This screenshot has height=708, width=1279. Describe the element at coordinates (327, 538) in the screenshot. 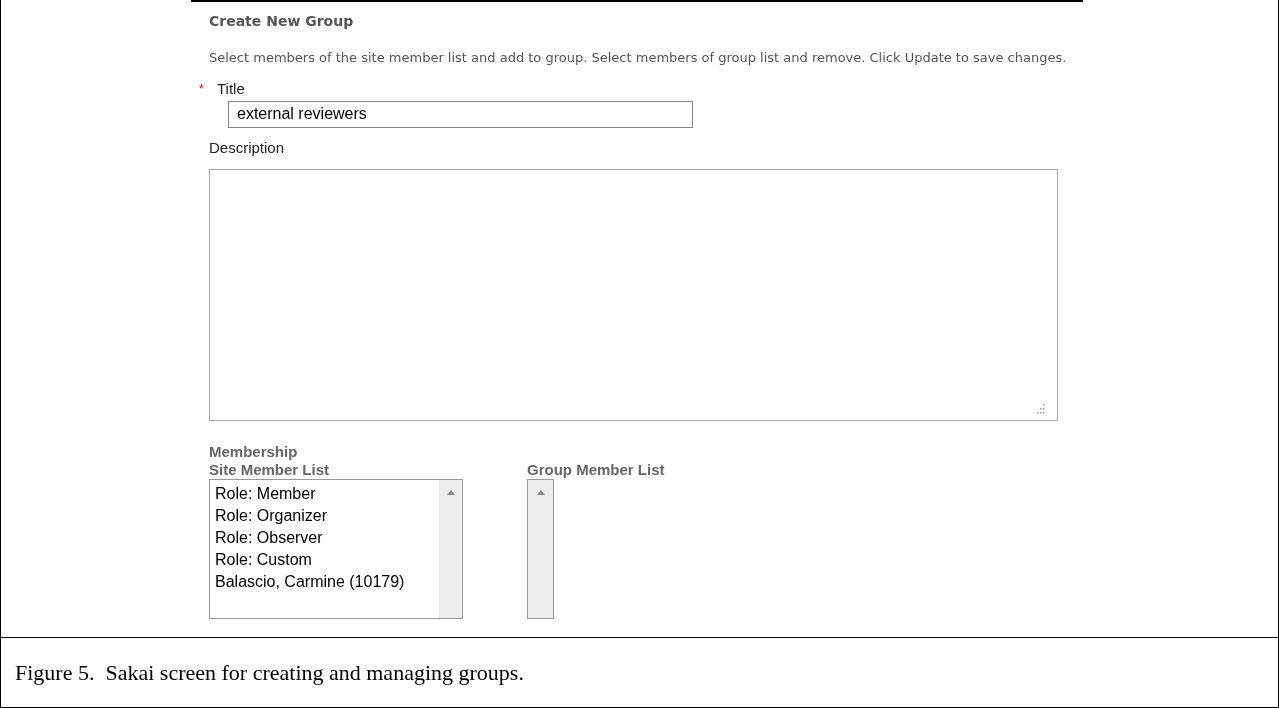

I see `list-option: Role: Observer` at that location.